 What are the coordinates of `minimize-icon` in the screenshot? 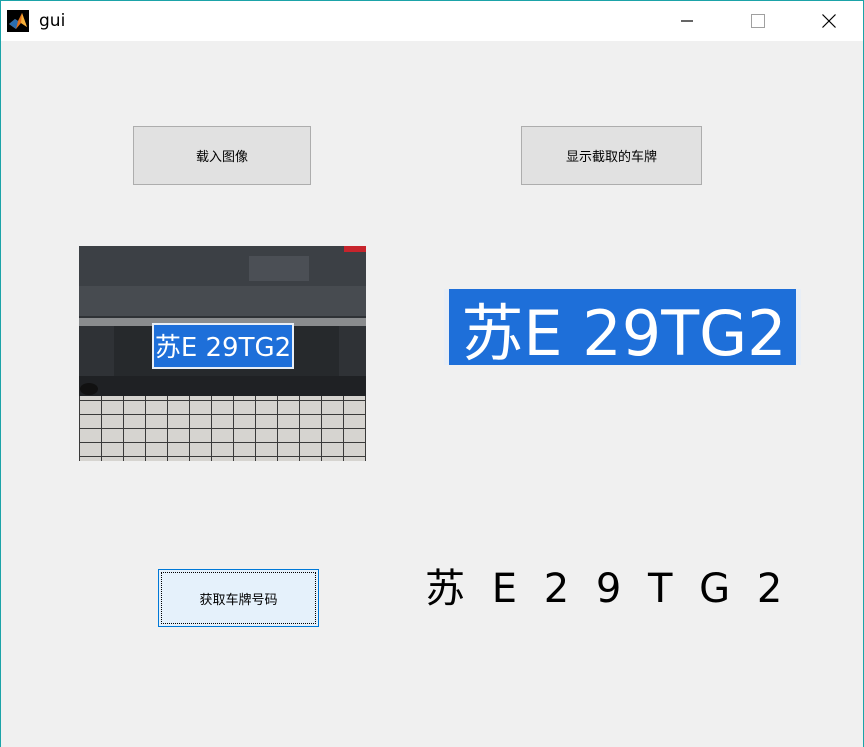 It's located at (687, 21).